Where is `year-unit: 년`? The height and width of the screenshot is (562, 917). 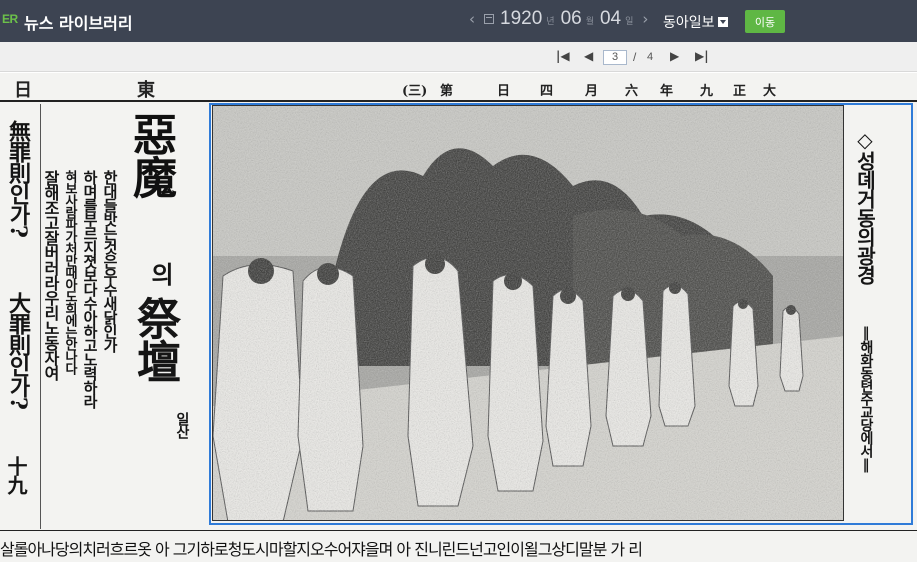
year-unit: 년 is located at coordinates (550, 22).